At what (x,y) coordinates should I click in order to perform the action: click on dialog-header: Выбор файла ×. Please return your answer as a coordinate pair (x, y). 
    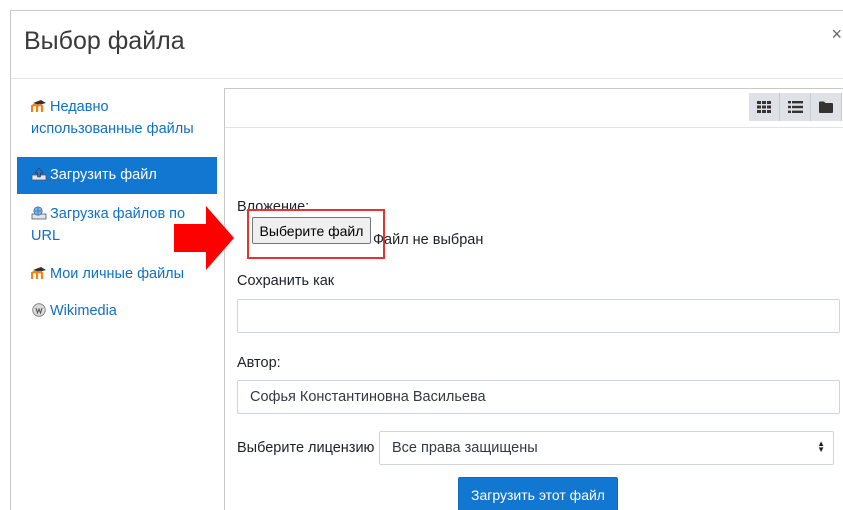
    Looking at the image, I should click on (427, 45).